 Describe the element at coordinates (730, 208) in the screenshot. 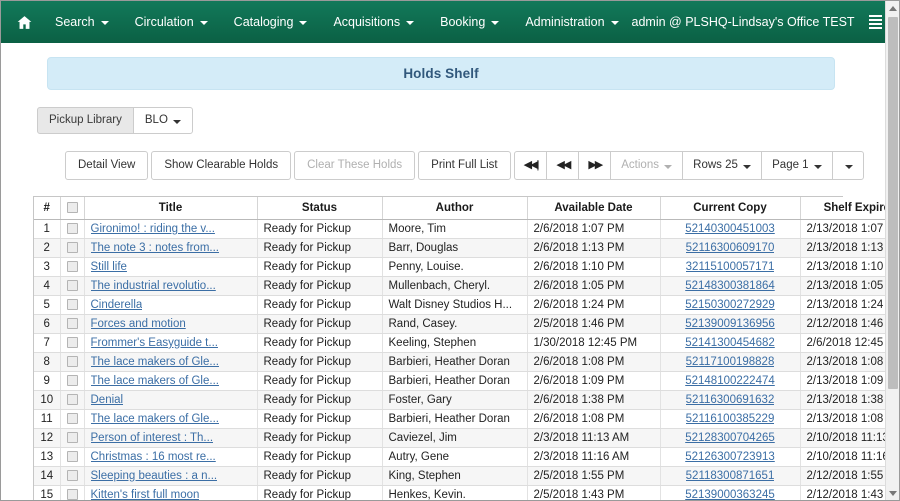

I see `column-header-current-copy: Current Copy` at that location.